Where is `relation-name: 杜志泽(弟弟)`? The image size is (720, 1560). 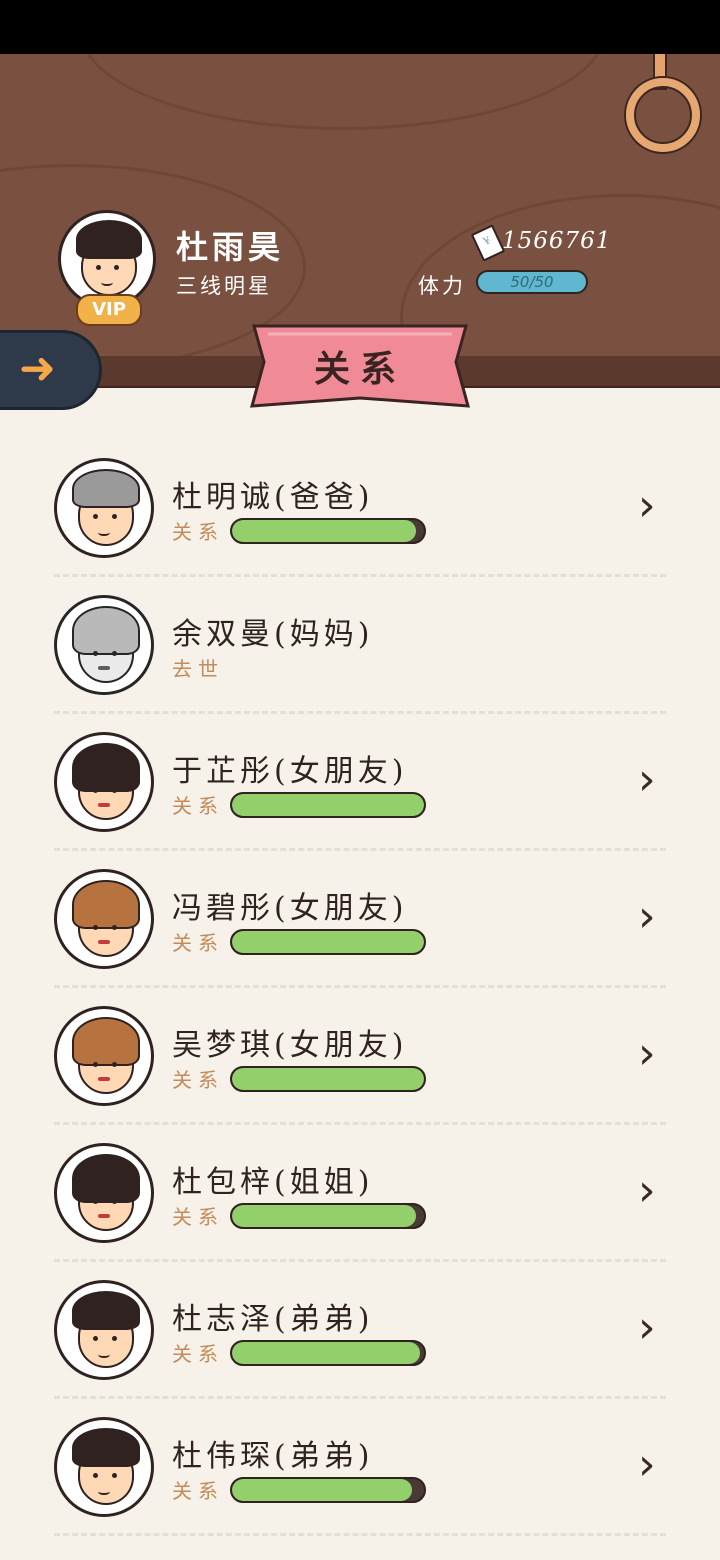
relation-name: 杜志泽(弟弟) is located at coordinates (273, 1319).